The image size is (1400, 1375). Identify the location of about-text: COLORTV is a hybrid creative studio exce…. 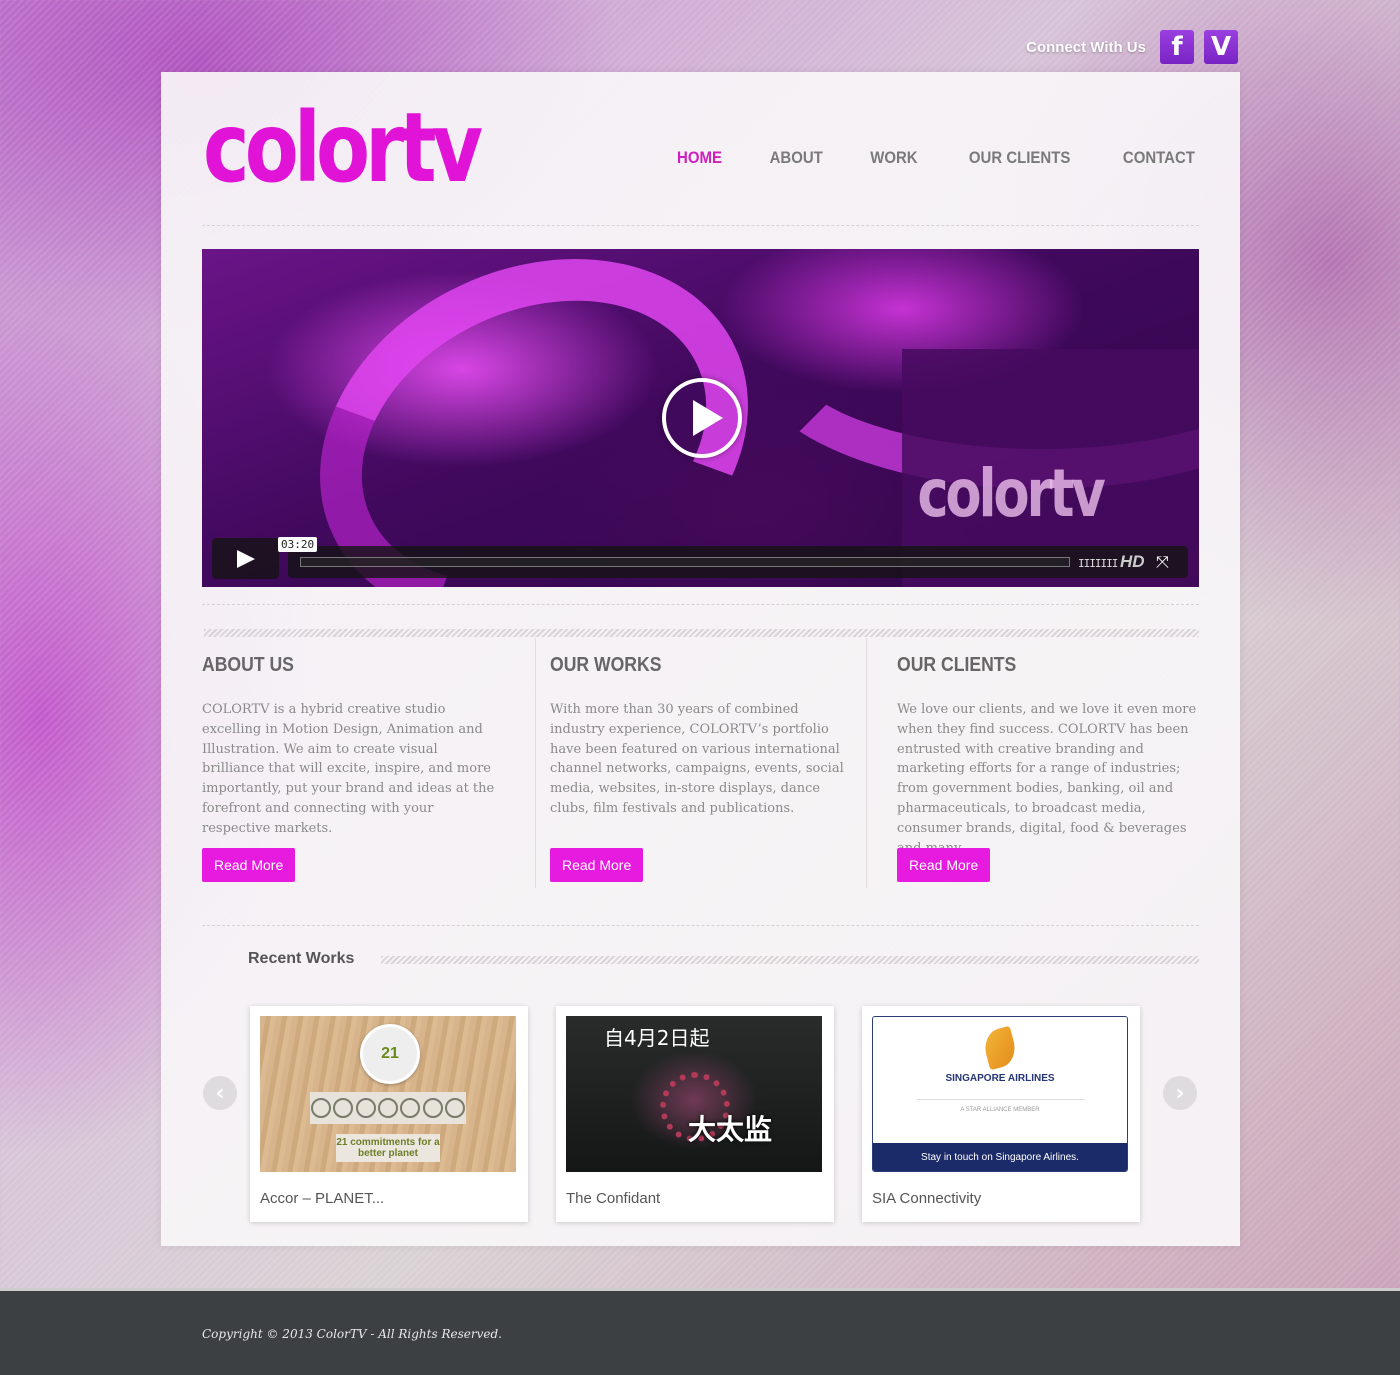
(348, 769).